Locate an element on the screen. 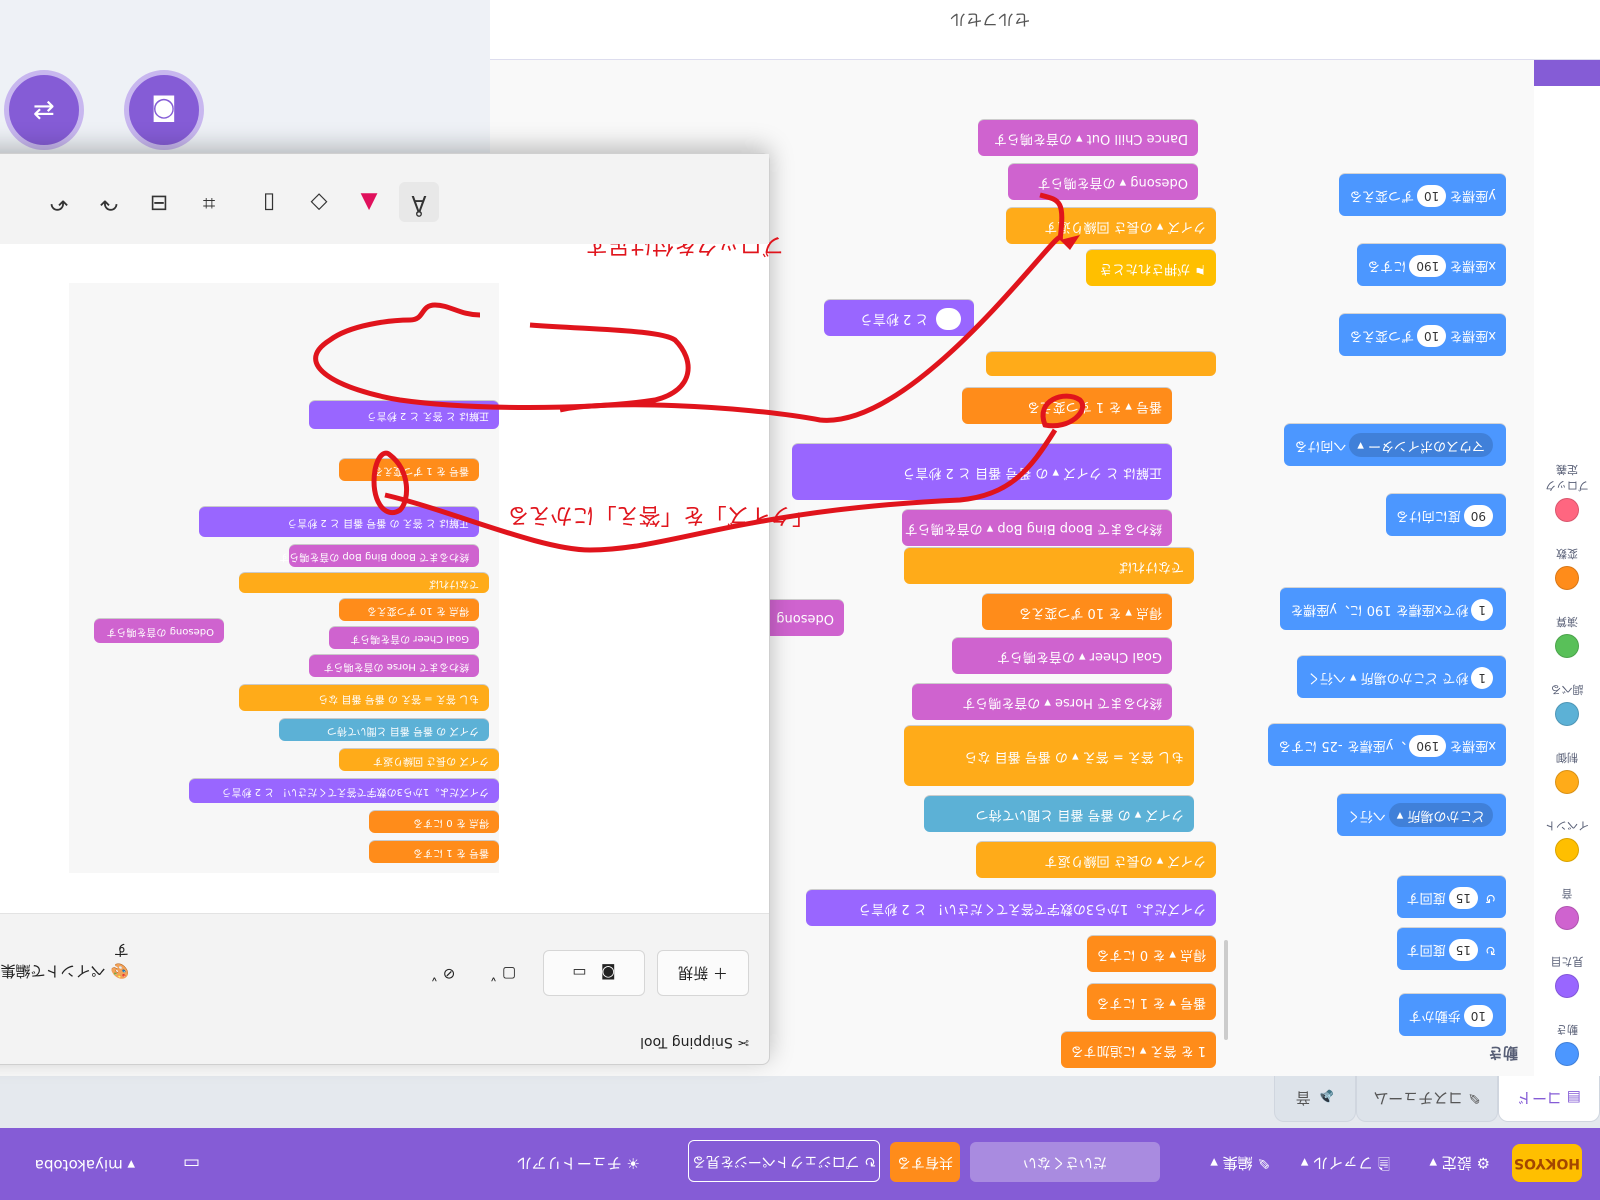 The image size is (1600, 1200). arrowhead-icon is located at coordinates (1070, 242).